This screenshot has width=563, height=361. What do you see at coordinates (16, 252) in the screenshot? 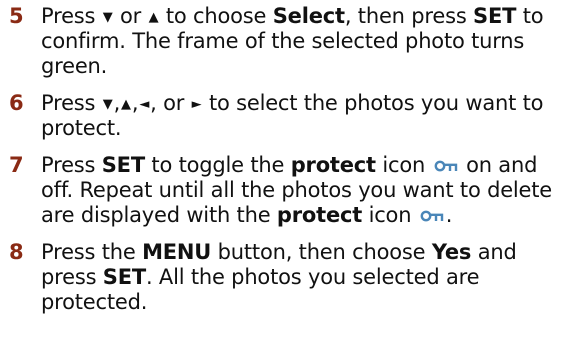
I see `step-number: 8` at bounding box center [16, 252].